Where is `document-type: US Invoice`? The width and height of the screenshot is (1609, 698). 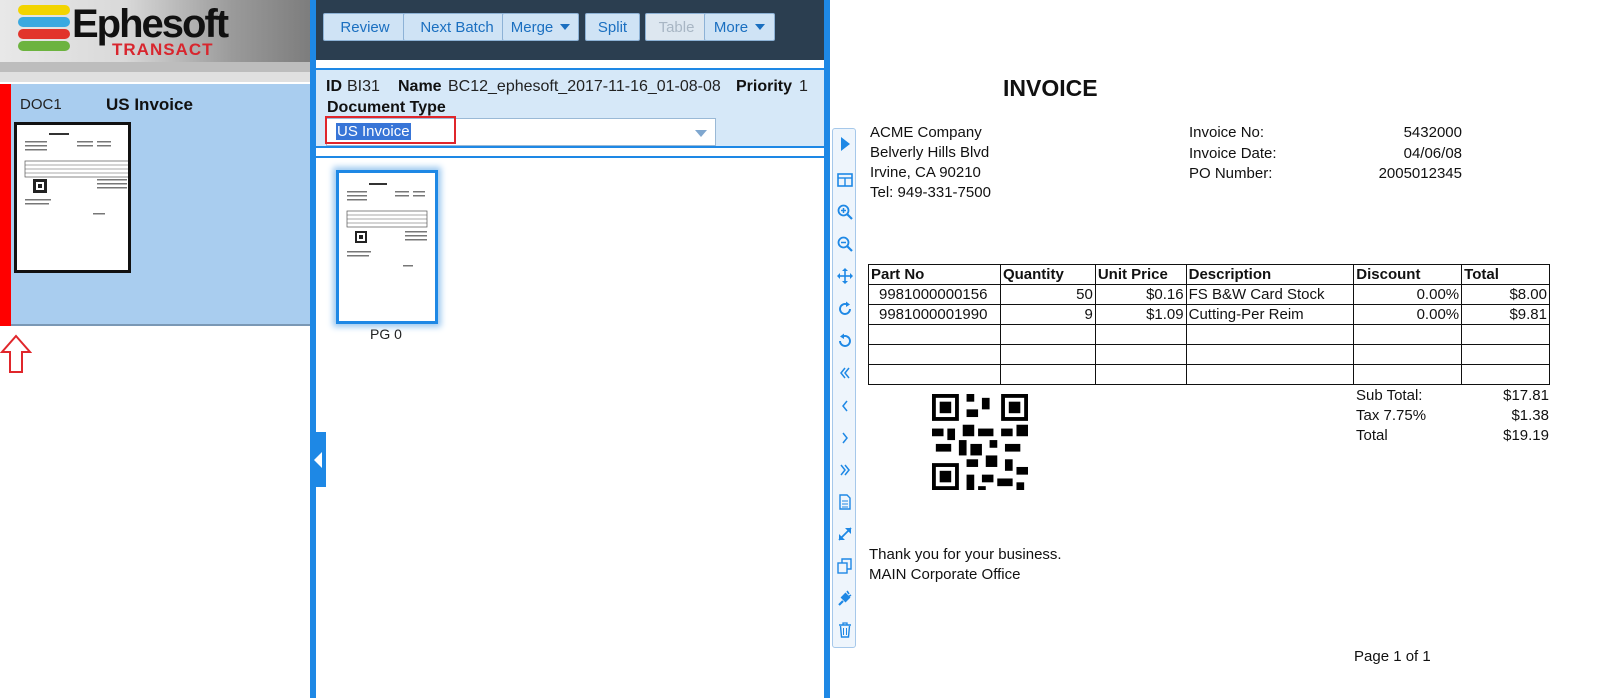 document-type: US Invoice is located at coordinates (149, 104).